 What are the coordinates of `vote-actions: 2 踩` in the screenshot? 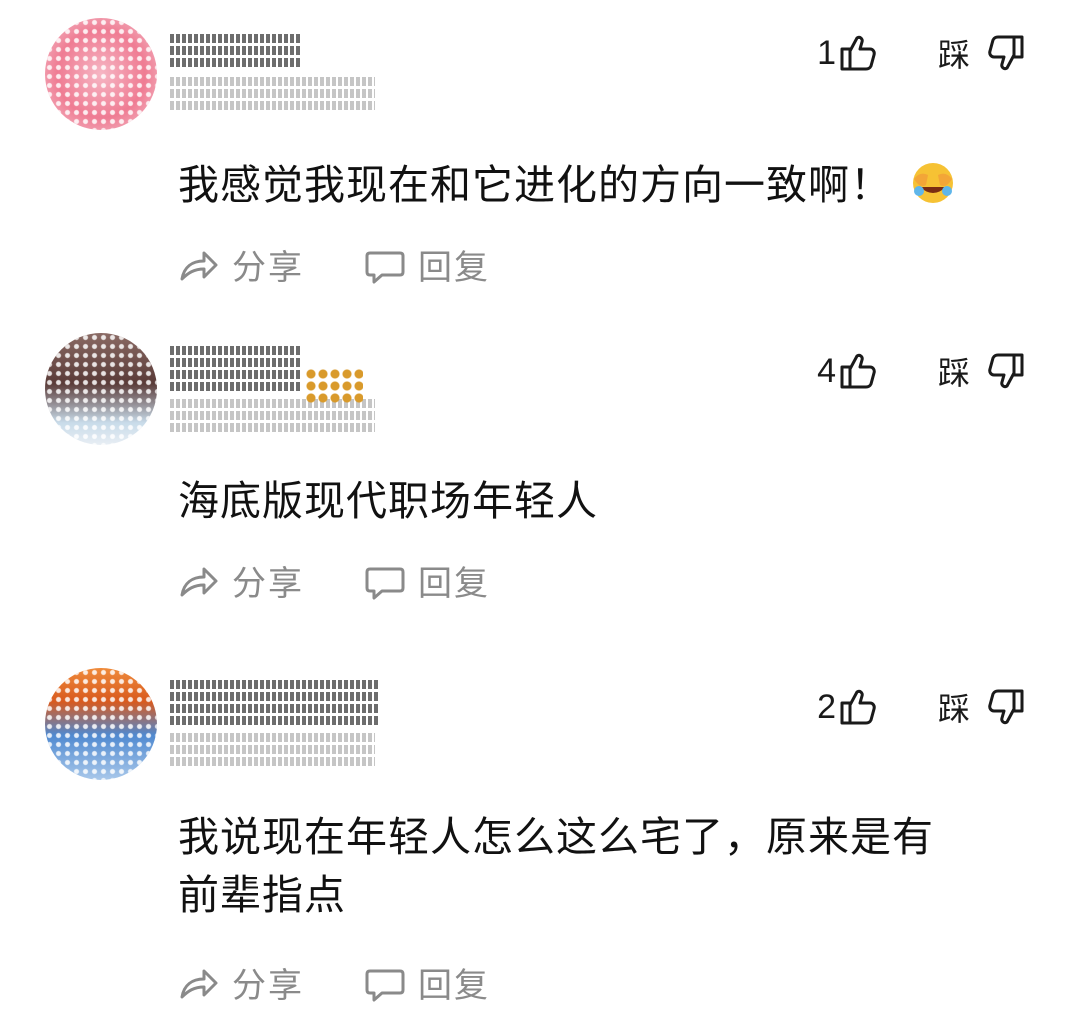 It's located at (922, 707).